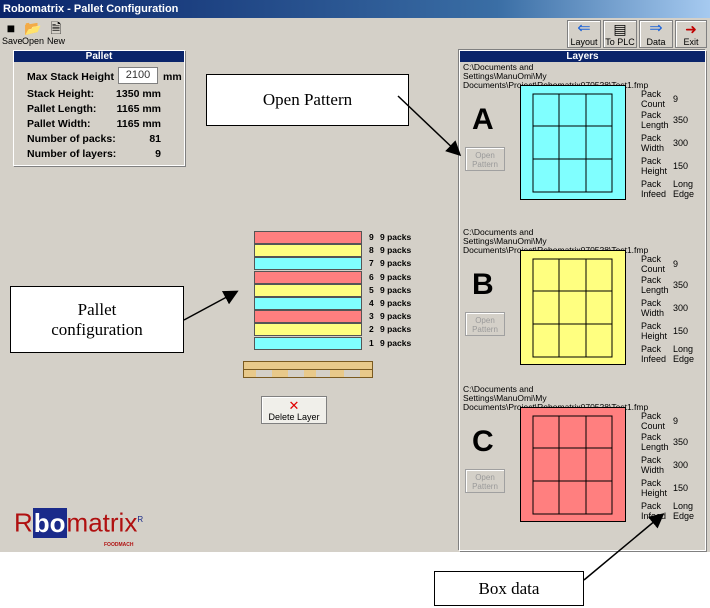  I want to click on arrow-pallet-configuration, so click(211, 305).